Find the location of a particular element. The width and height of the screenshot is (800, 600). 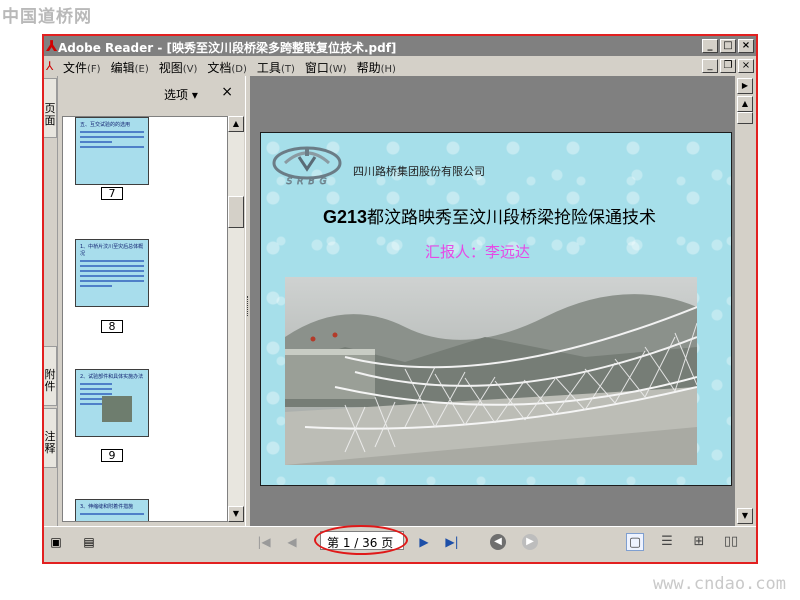

doc-close-button: × is located at coordinates (746, 66).